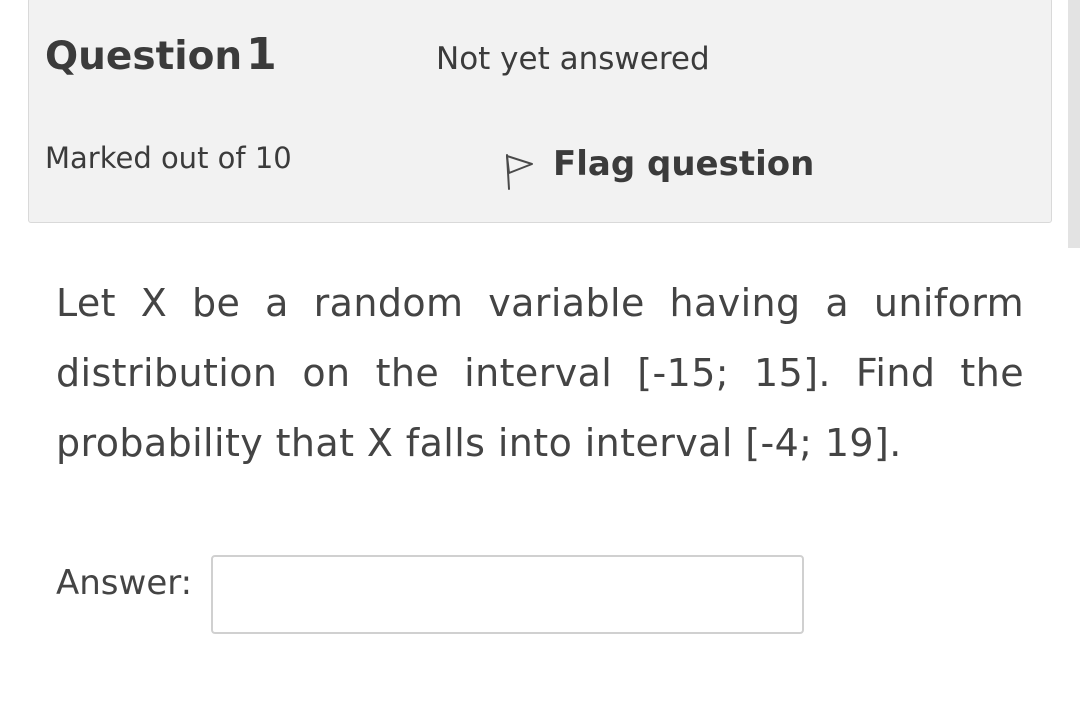 The image size is (1080, 726). Describe the element at coordinates (124, 583) in the screenshot. I see `answer-label: Answer:` at that location.